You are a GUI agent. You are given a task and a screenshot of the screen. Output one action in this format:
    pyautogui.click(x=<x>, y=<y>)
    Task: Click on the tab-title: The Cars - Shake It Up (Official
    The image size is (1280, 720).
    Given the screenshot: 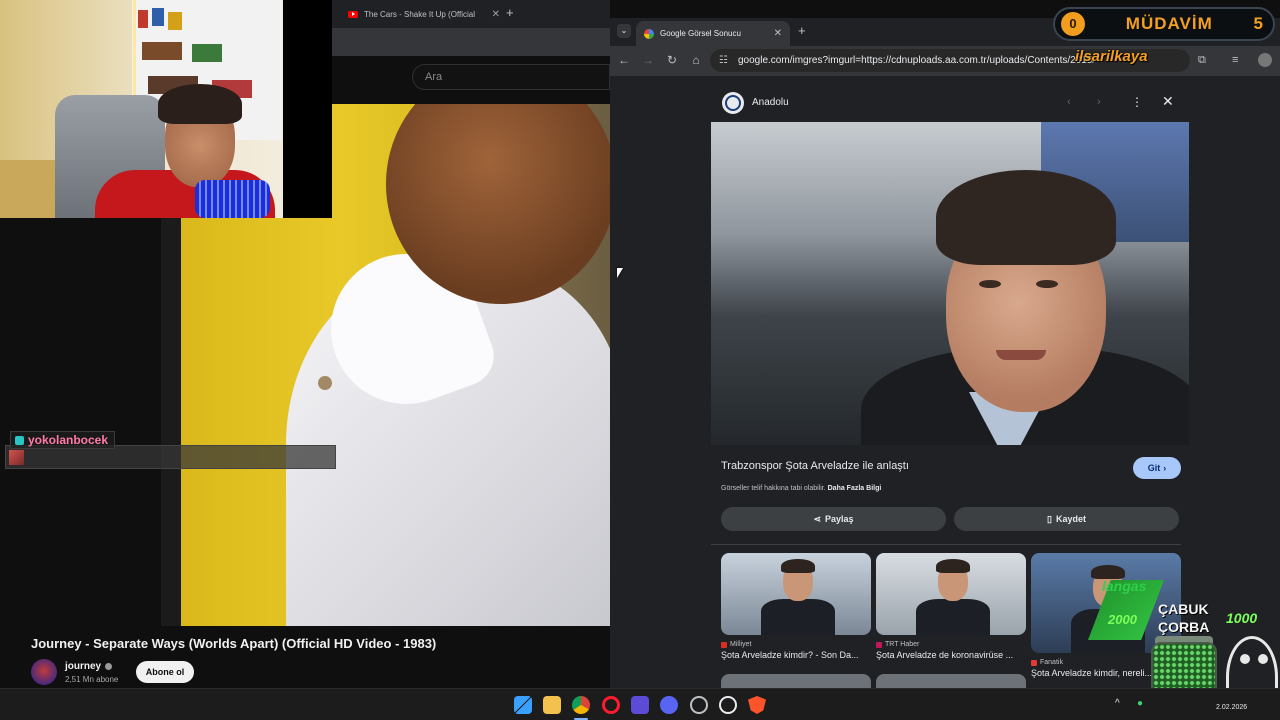 What is the action you would take?
    pyautogui.click(x=419, y=14)
    